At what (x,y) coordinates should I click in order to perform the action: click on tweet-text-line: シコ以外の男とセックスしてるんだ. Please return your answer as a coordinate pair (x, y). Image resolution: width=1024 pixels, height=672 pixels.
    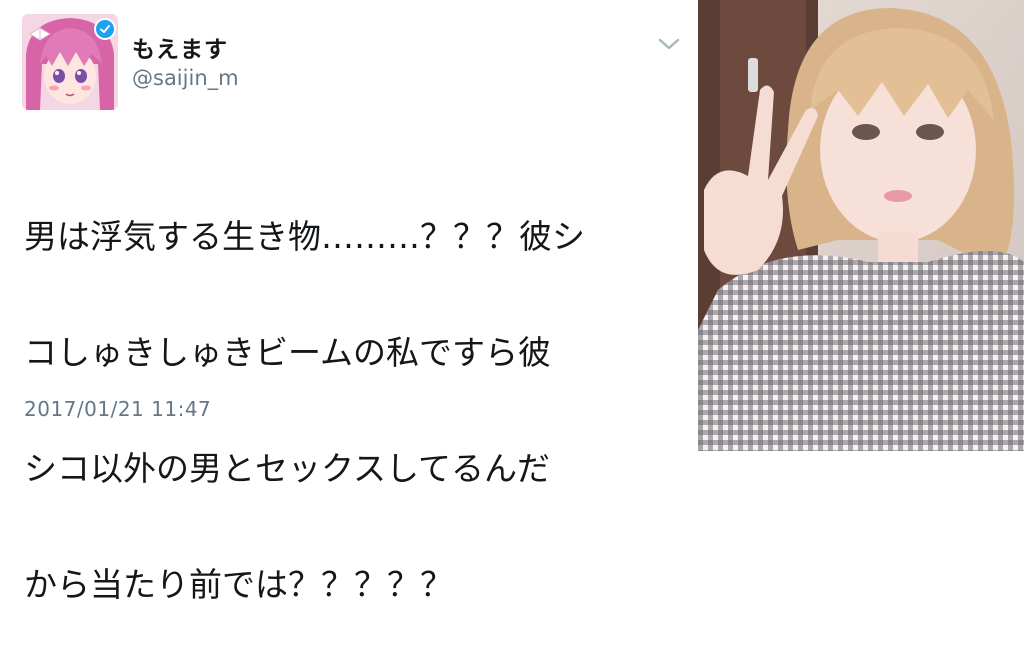
    Looking at the image, I should click on (287, 468).